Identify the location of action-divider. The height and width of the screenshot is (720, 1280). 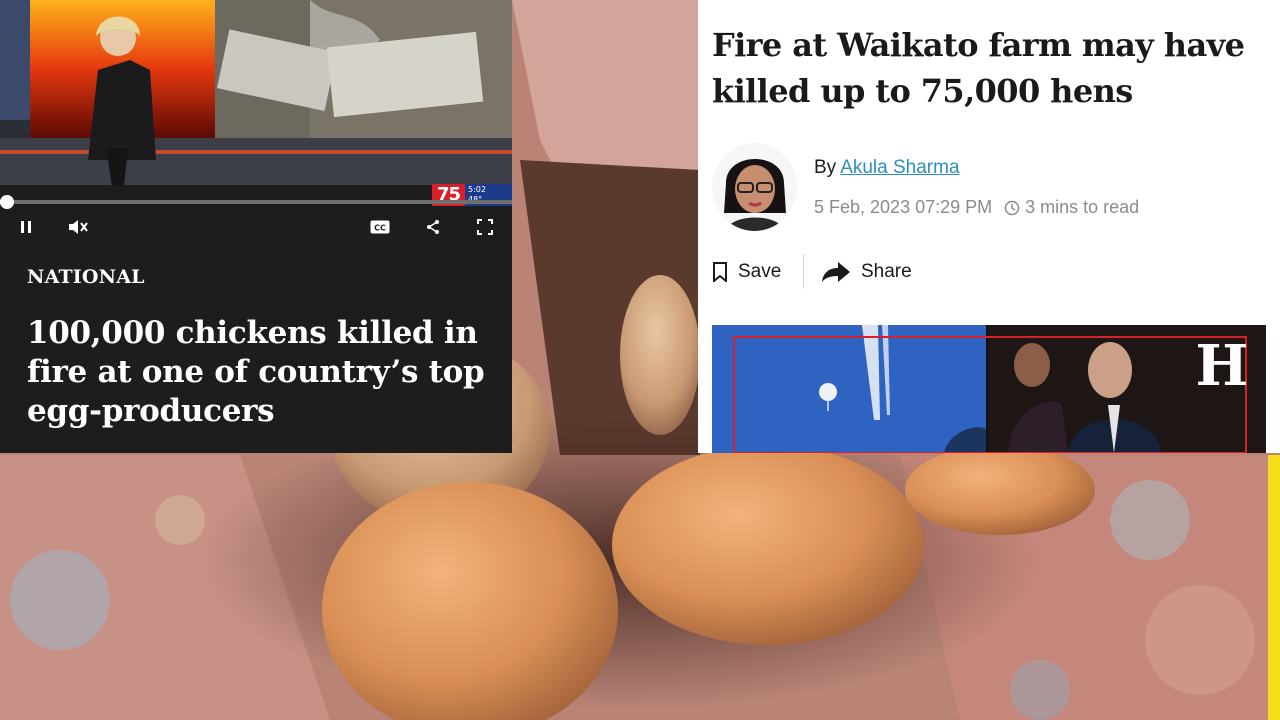
(803, 271).